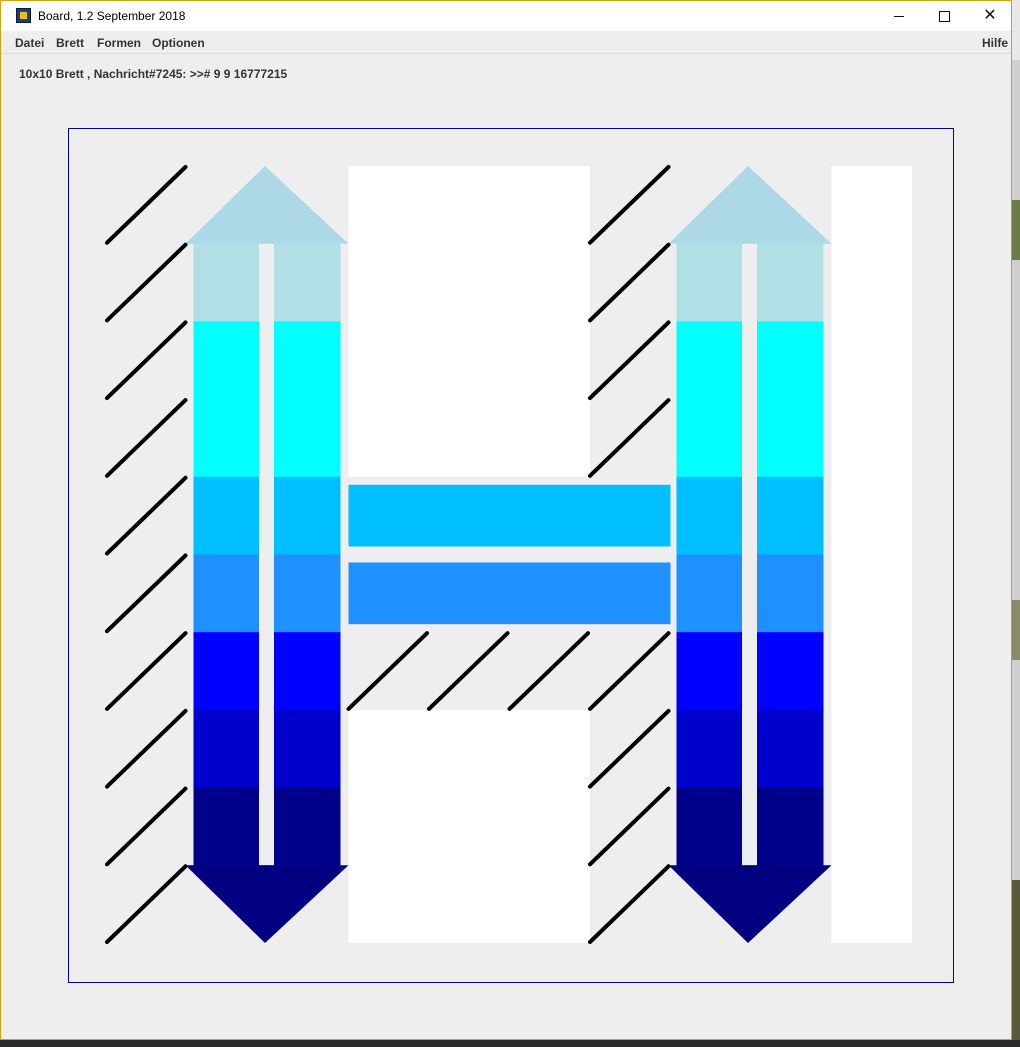 The image size is (1020, 1047). Describe the element at coordinates (267, 205) in the screenshot. I see `arrow-left-head-up` at that location.